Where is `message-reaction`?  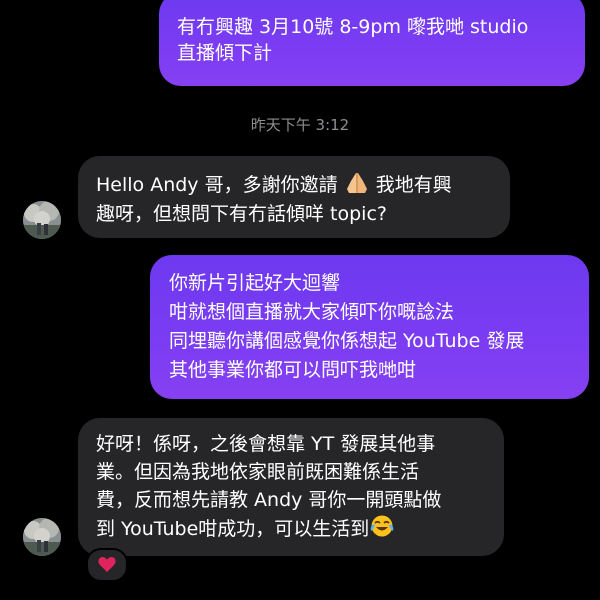
message-reaction is located at coordinates (107, 565).